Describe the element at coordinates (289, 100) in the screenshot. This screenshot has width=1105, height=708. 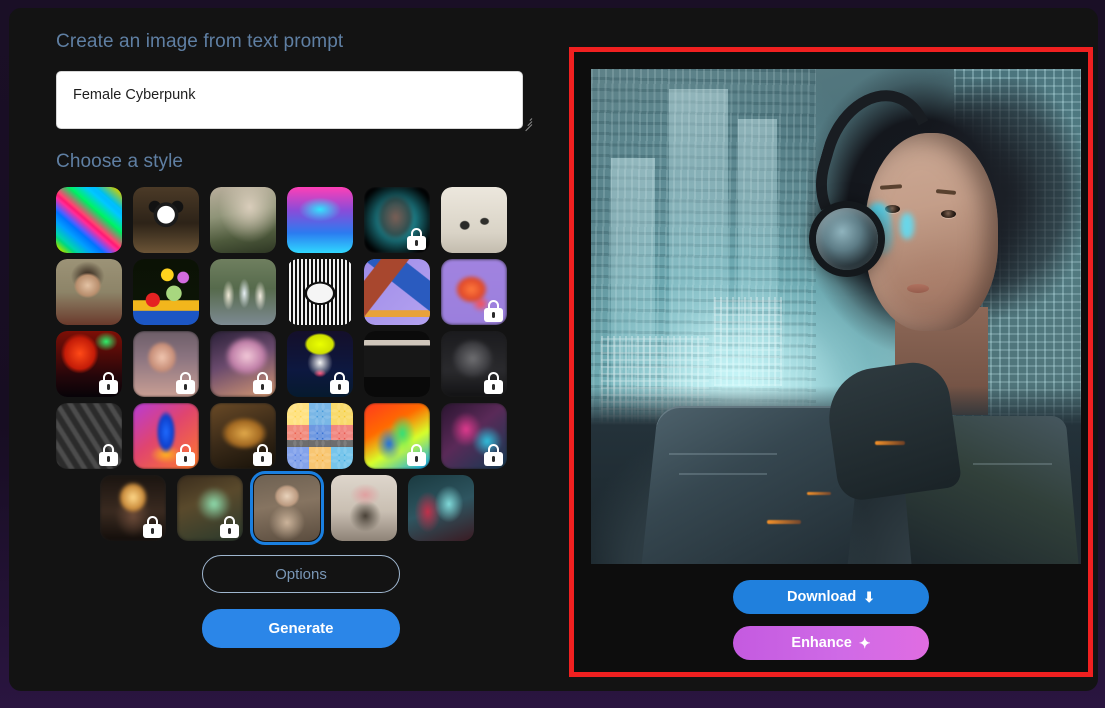
I see `prompt-input` at that location.